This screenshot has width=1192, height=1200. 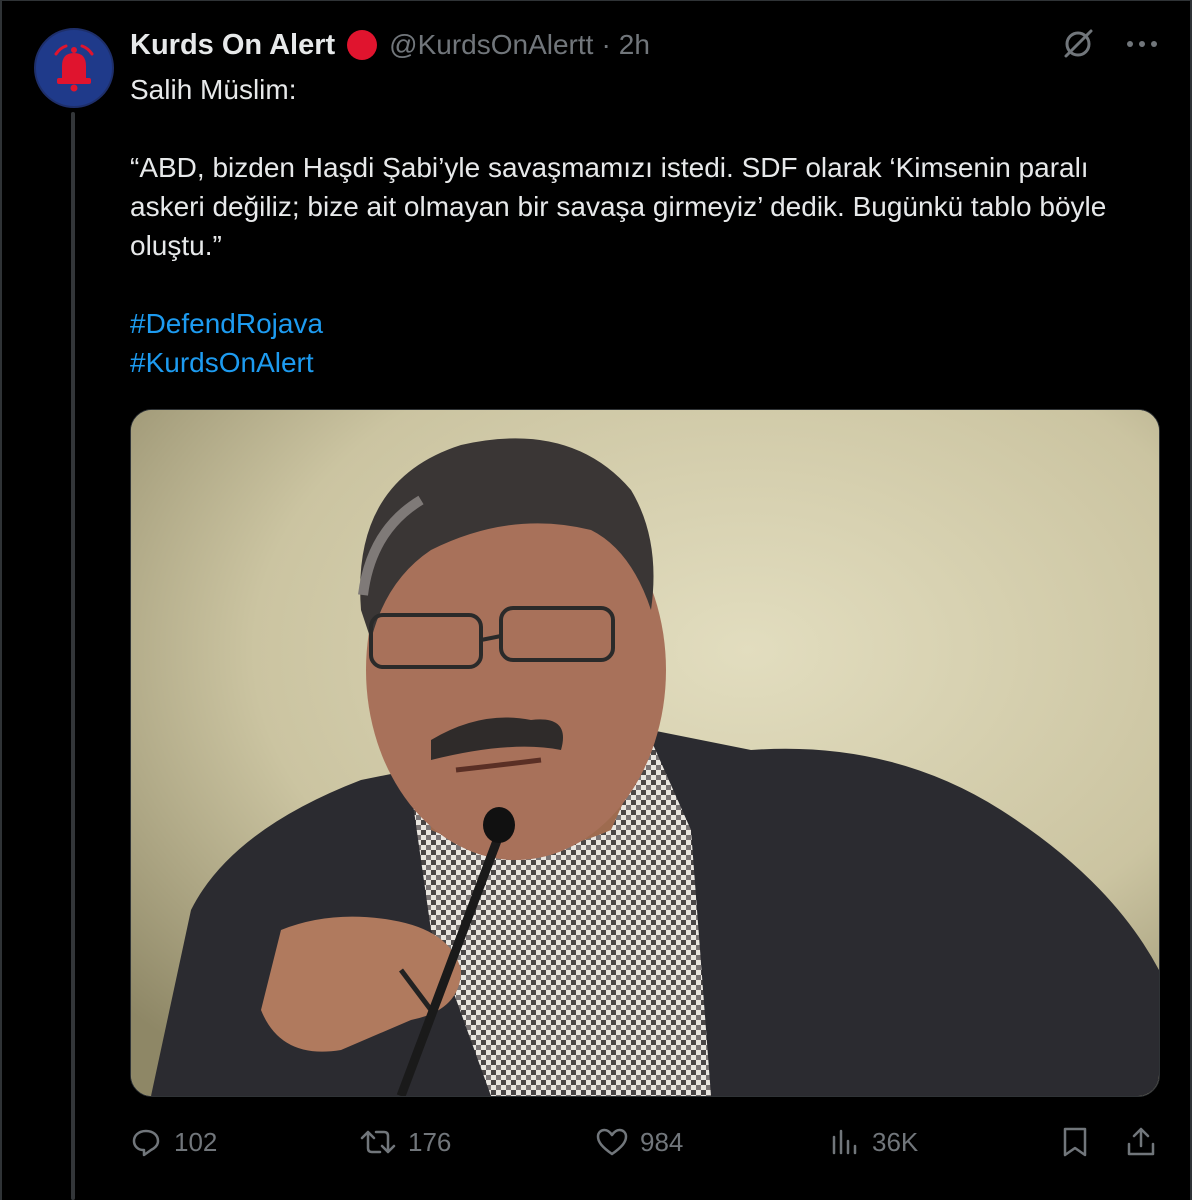 I want to click on share-button, so click(x=1141, y=1142).